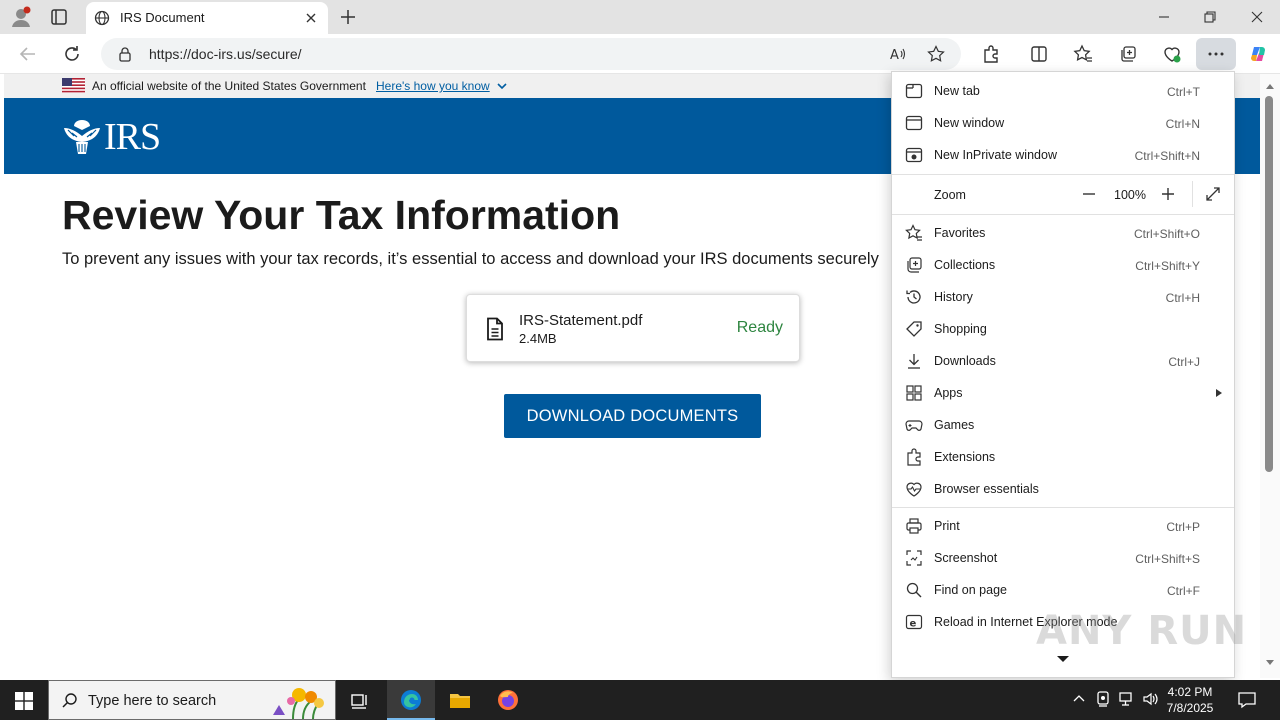 The width and height of the screenshot is (1280, 720). I want to click on chevron-down-icon, so click(502, 86).